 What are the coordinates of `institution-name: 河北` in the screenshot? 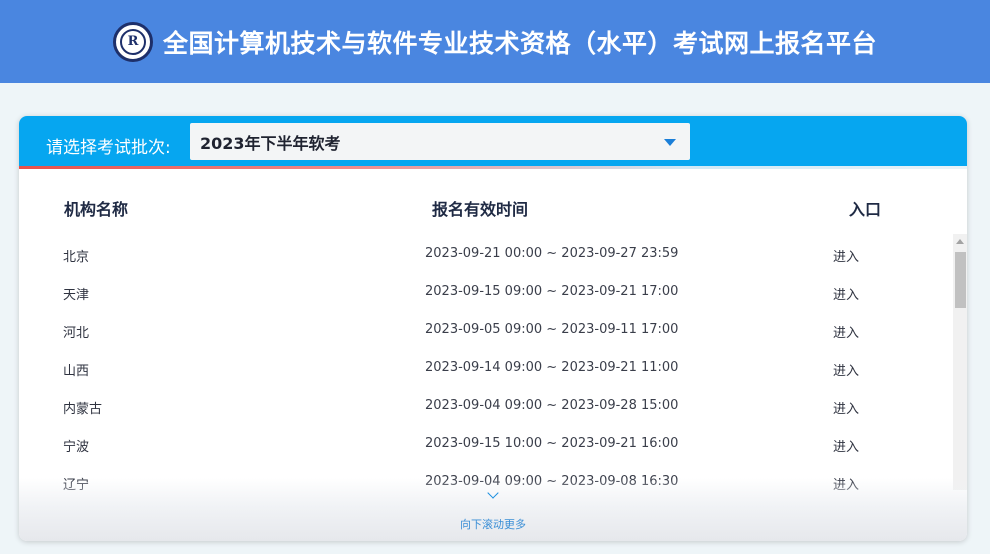 It's located at (76, 333).